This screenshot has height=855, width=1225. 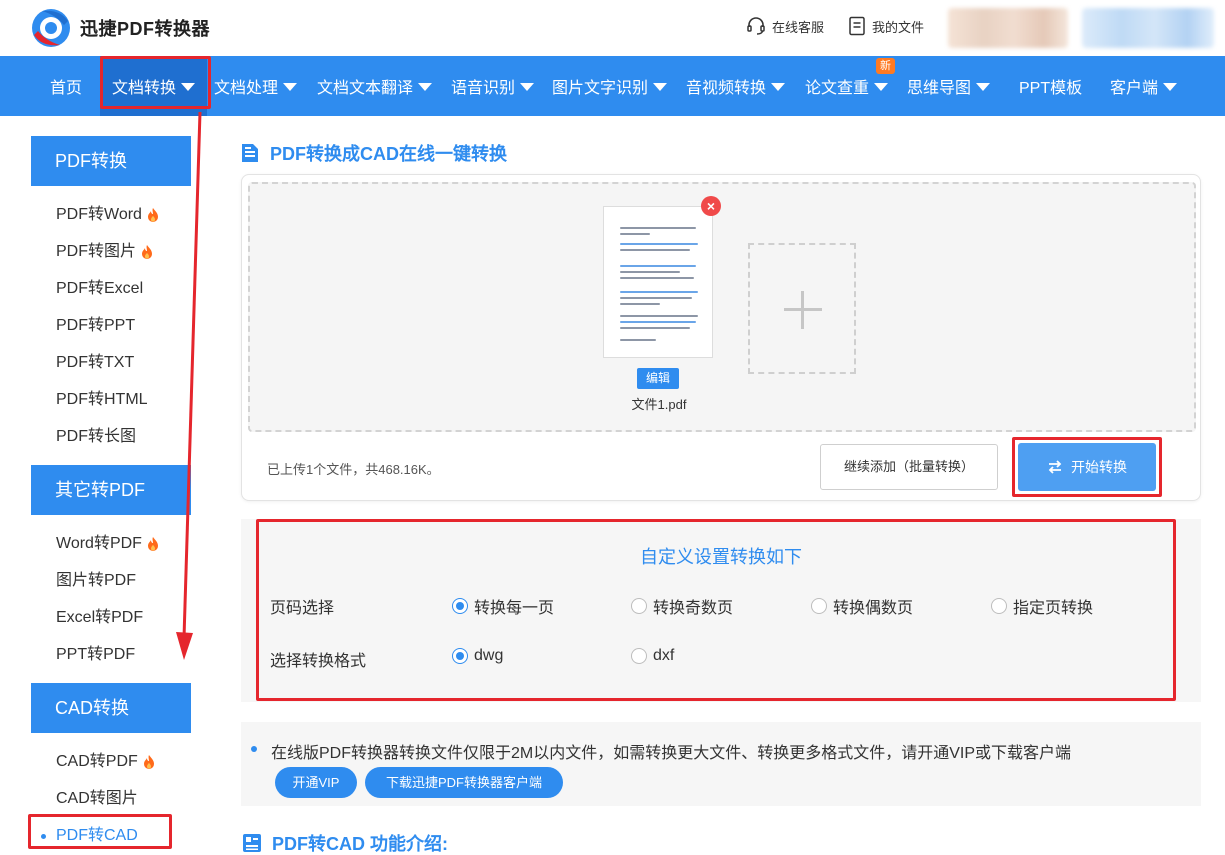 What do you see at coordinates (97, 761) in the screenshot?
I see `sidebar-item-label: CAD转PDF` at bounding box center [97, 761].